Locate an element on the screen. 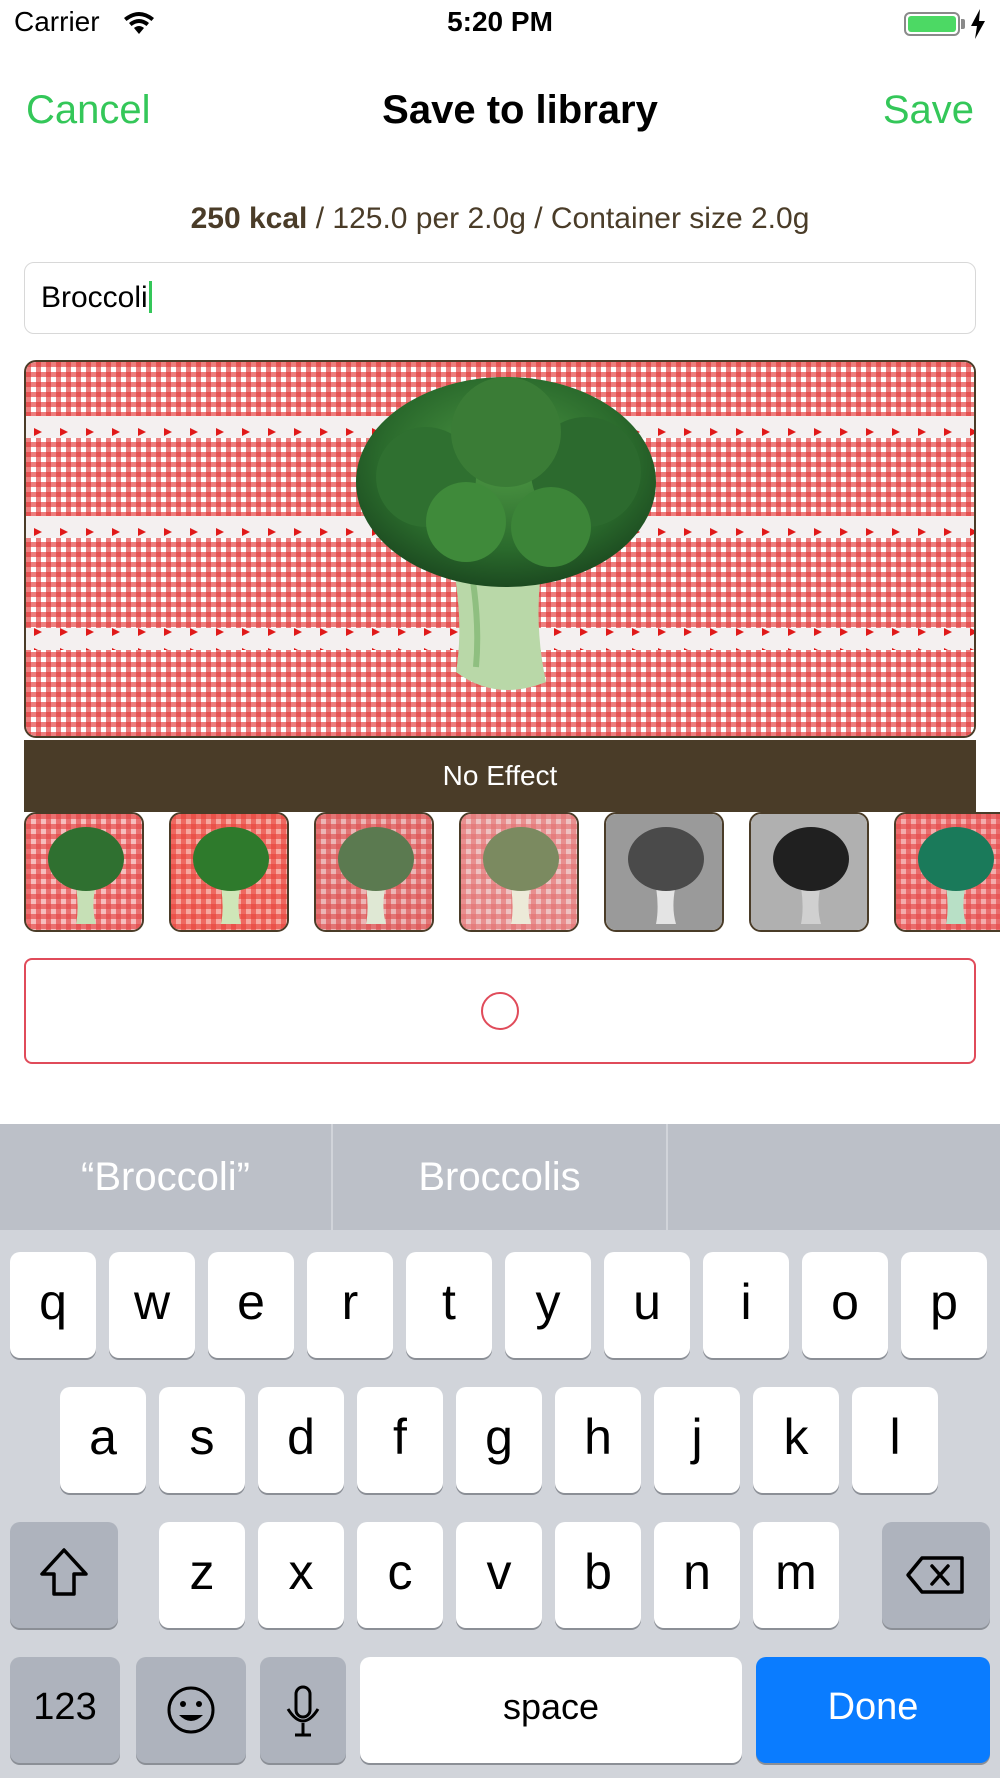 Image resolution: width=1000 pixels, height=1778 pixels. nutrition-detail: / 125.0 per 2.0g / Container size 2.0g is located at coordinates (558, 218).